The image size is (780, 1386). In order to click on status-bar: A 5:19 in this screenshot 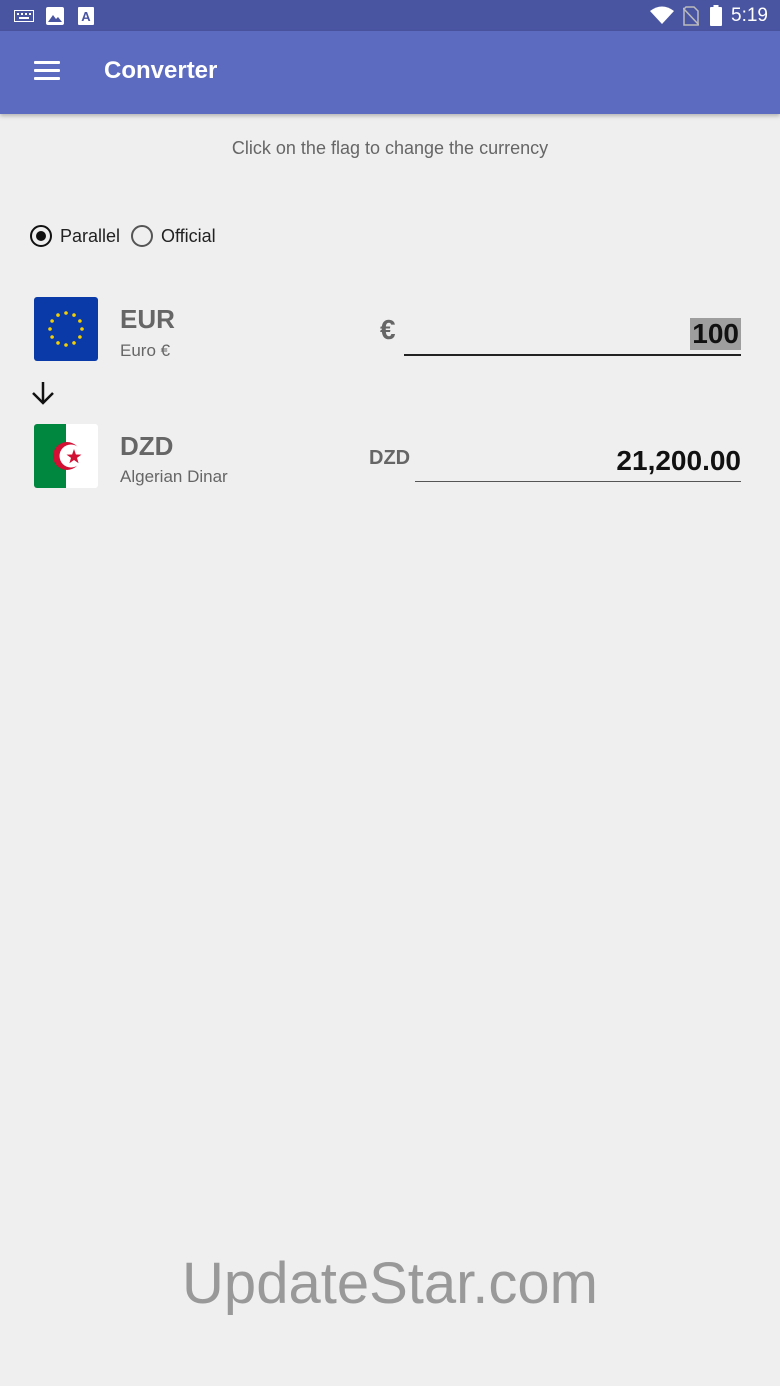, I will do `click(390, 15)`.